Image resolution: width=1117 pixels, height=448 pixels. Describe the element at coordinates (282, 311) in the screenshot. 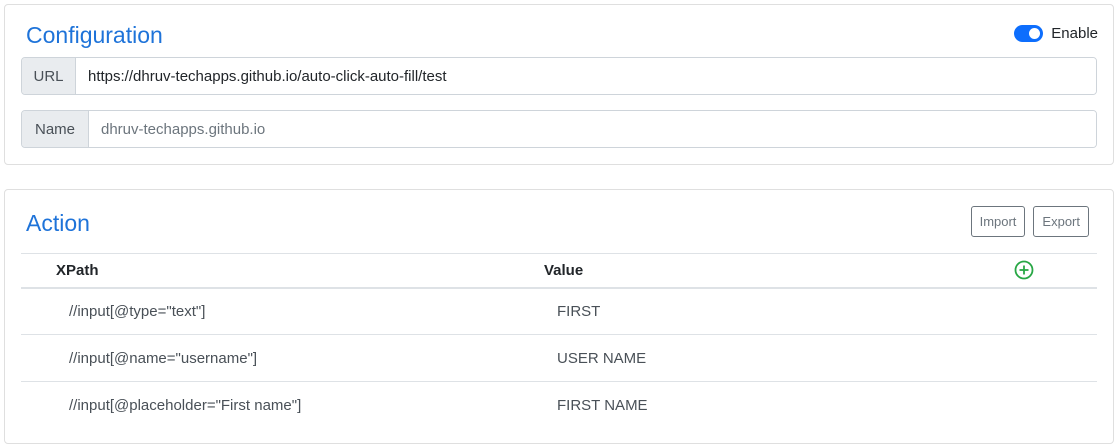

I see `xpath-cell: //input[@type="text"]` at that location.